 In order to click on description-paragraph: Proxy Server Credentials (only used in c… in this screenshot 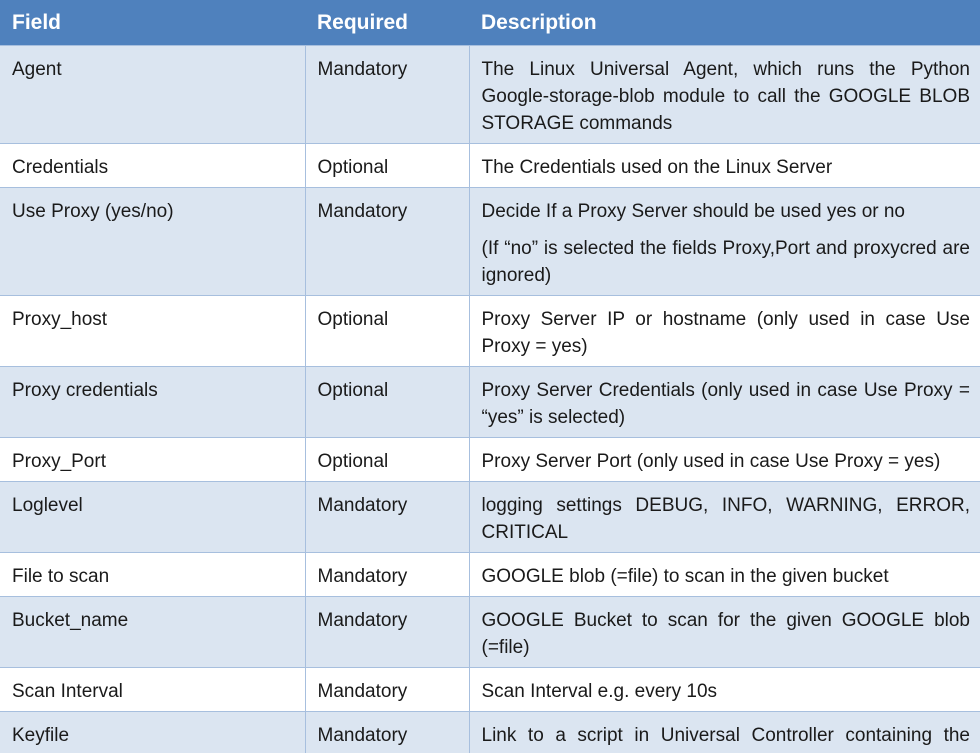, I will do `click(726, 404)`.